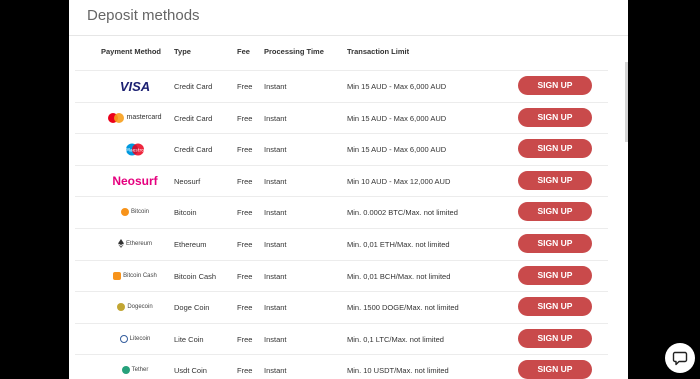  I want to click on dogecoin-logo: Dogecoin, so click(135, 307).